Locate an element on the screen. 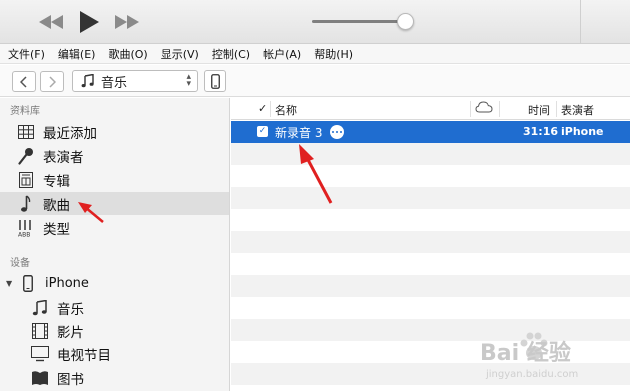 This screenshot has width=630, height=391. grid-icon is located at coordinates (26, 132).